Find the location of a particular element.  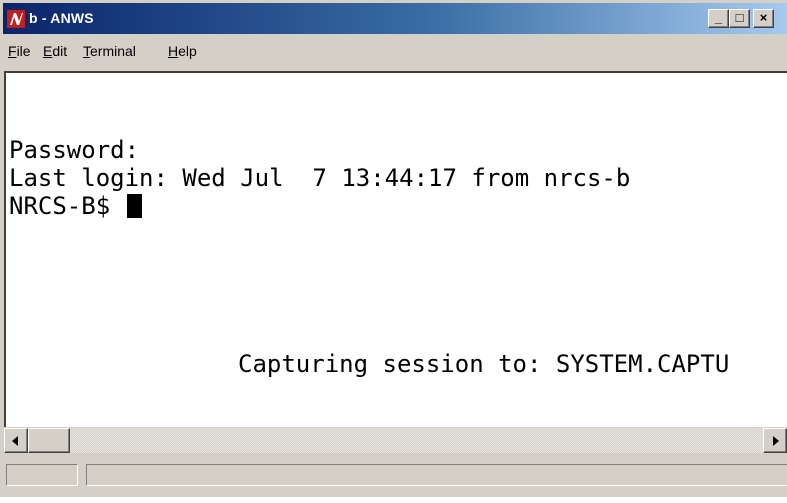

close-button: × is located at coordinates (763, 18).